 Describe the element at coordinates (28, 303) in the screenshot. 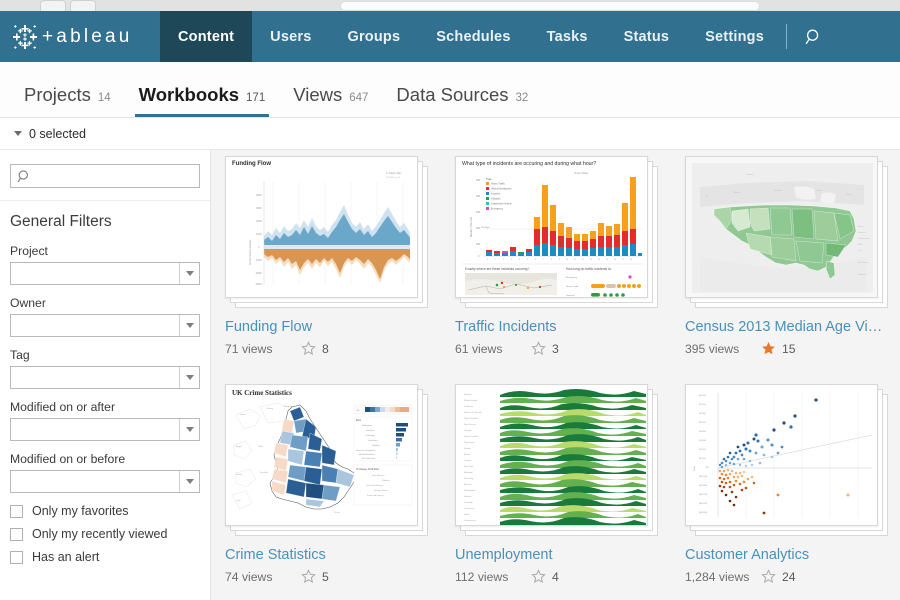

I see `filter-label-owner: Owner` at that location.